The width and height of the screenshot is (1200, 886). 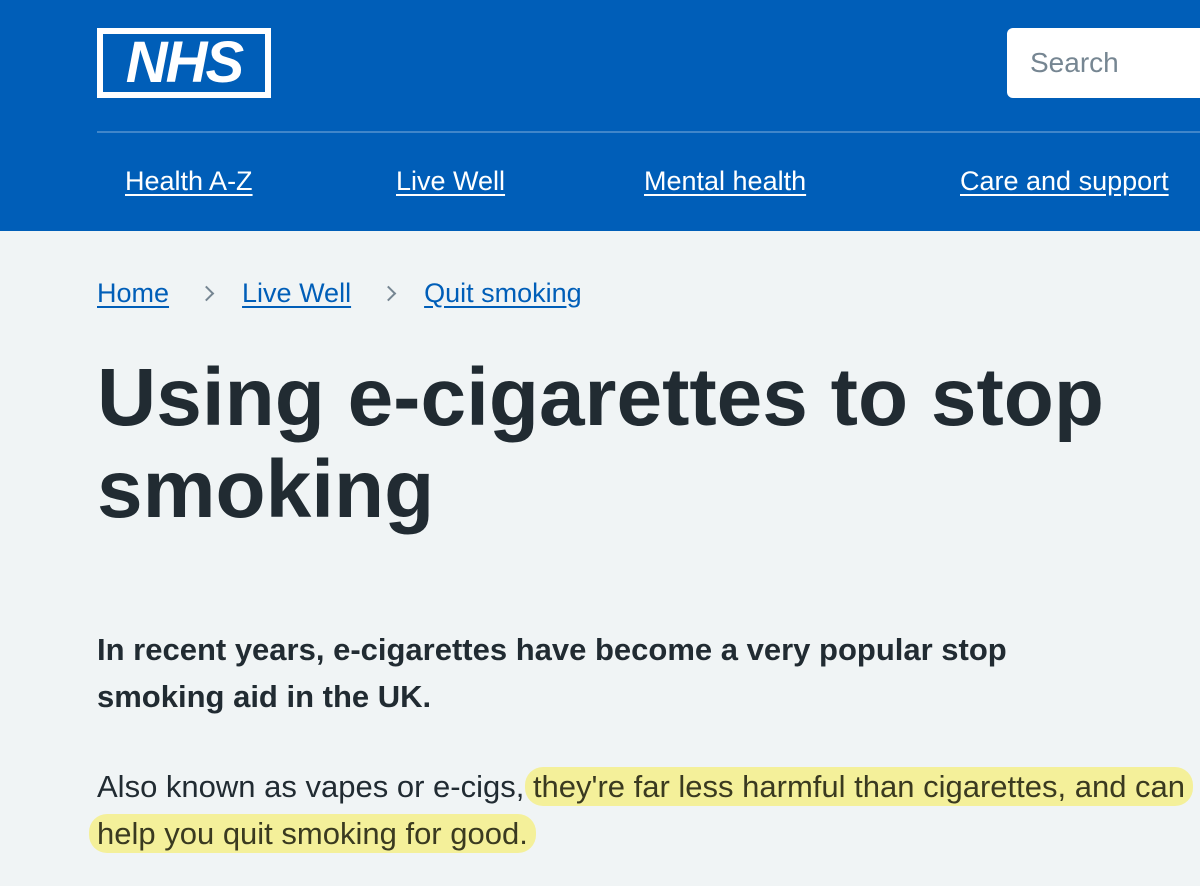 I want to click on breadcrumb-live-well: Live Well, so click(x=296, y=293).